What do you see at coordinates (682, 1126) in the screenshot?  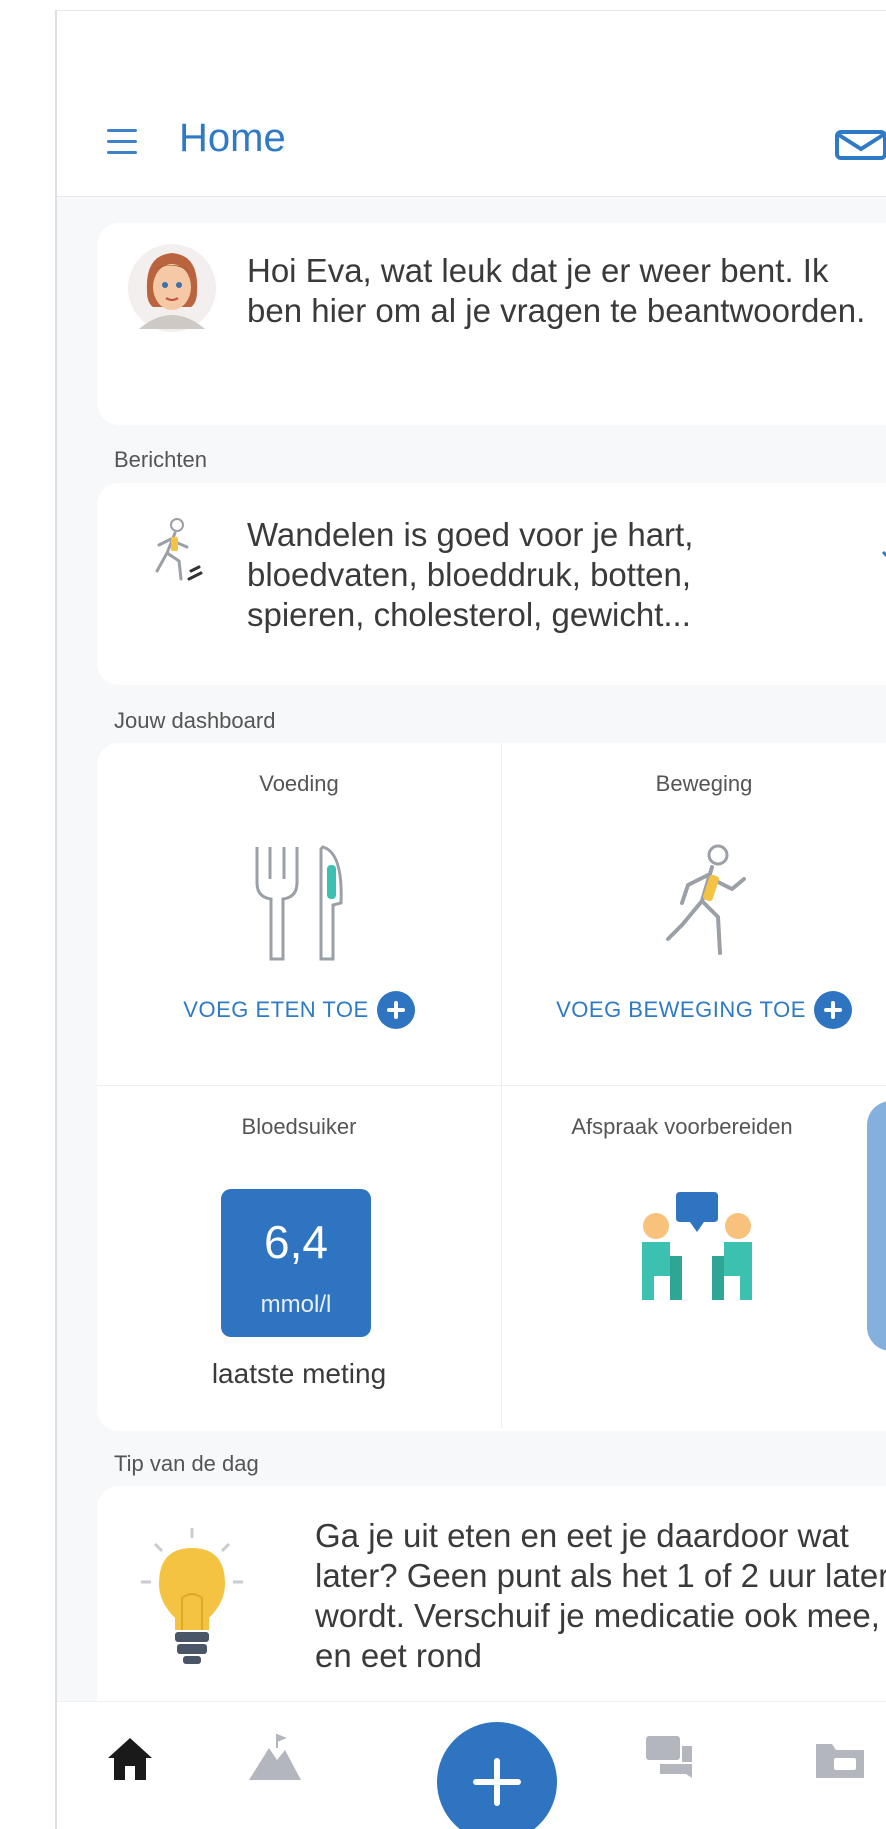 I see `tile-title-afspraak: Afspraak voorbereiden` at bounding box center [682, 1126].